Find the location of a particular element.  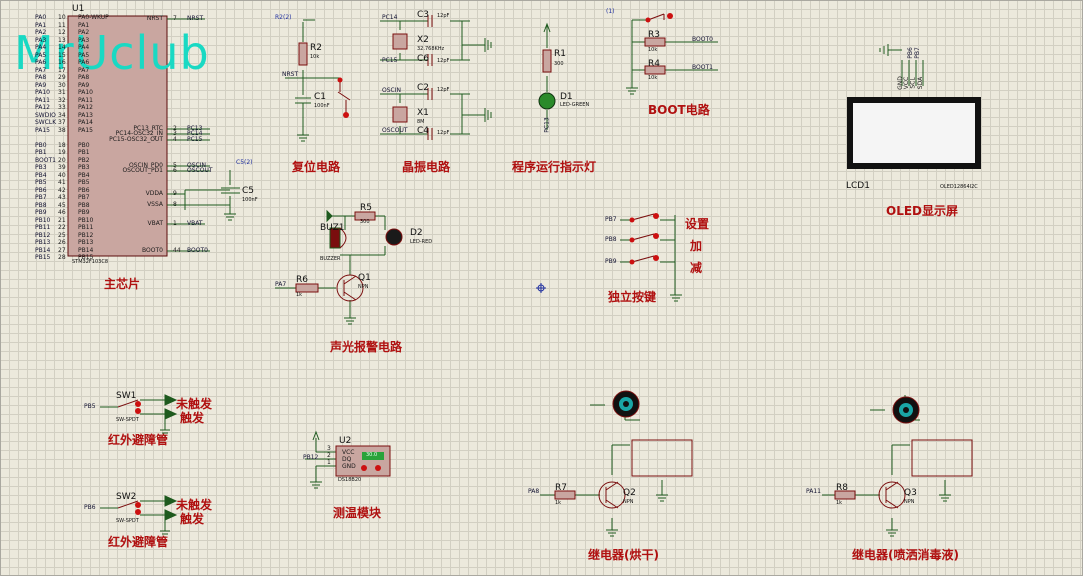

sw2-ref: SW2 is located at coordinates (126, 497).